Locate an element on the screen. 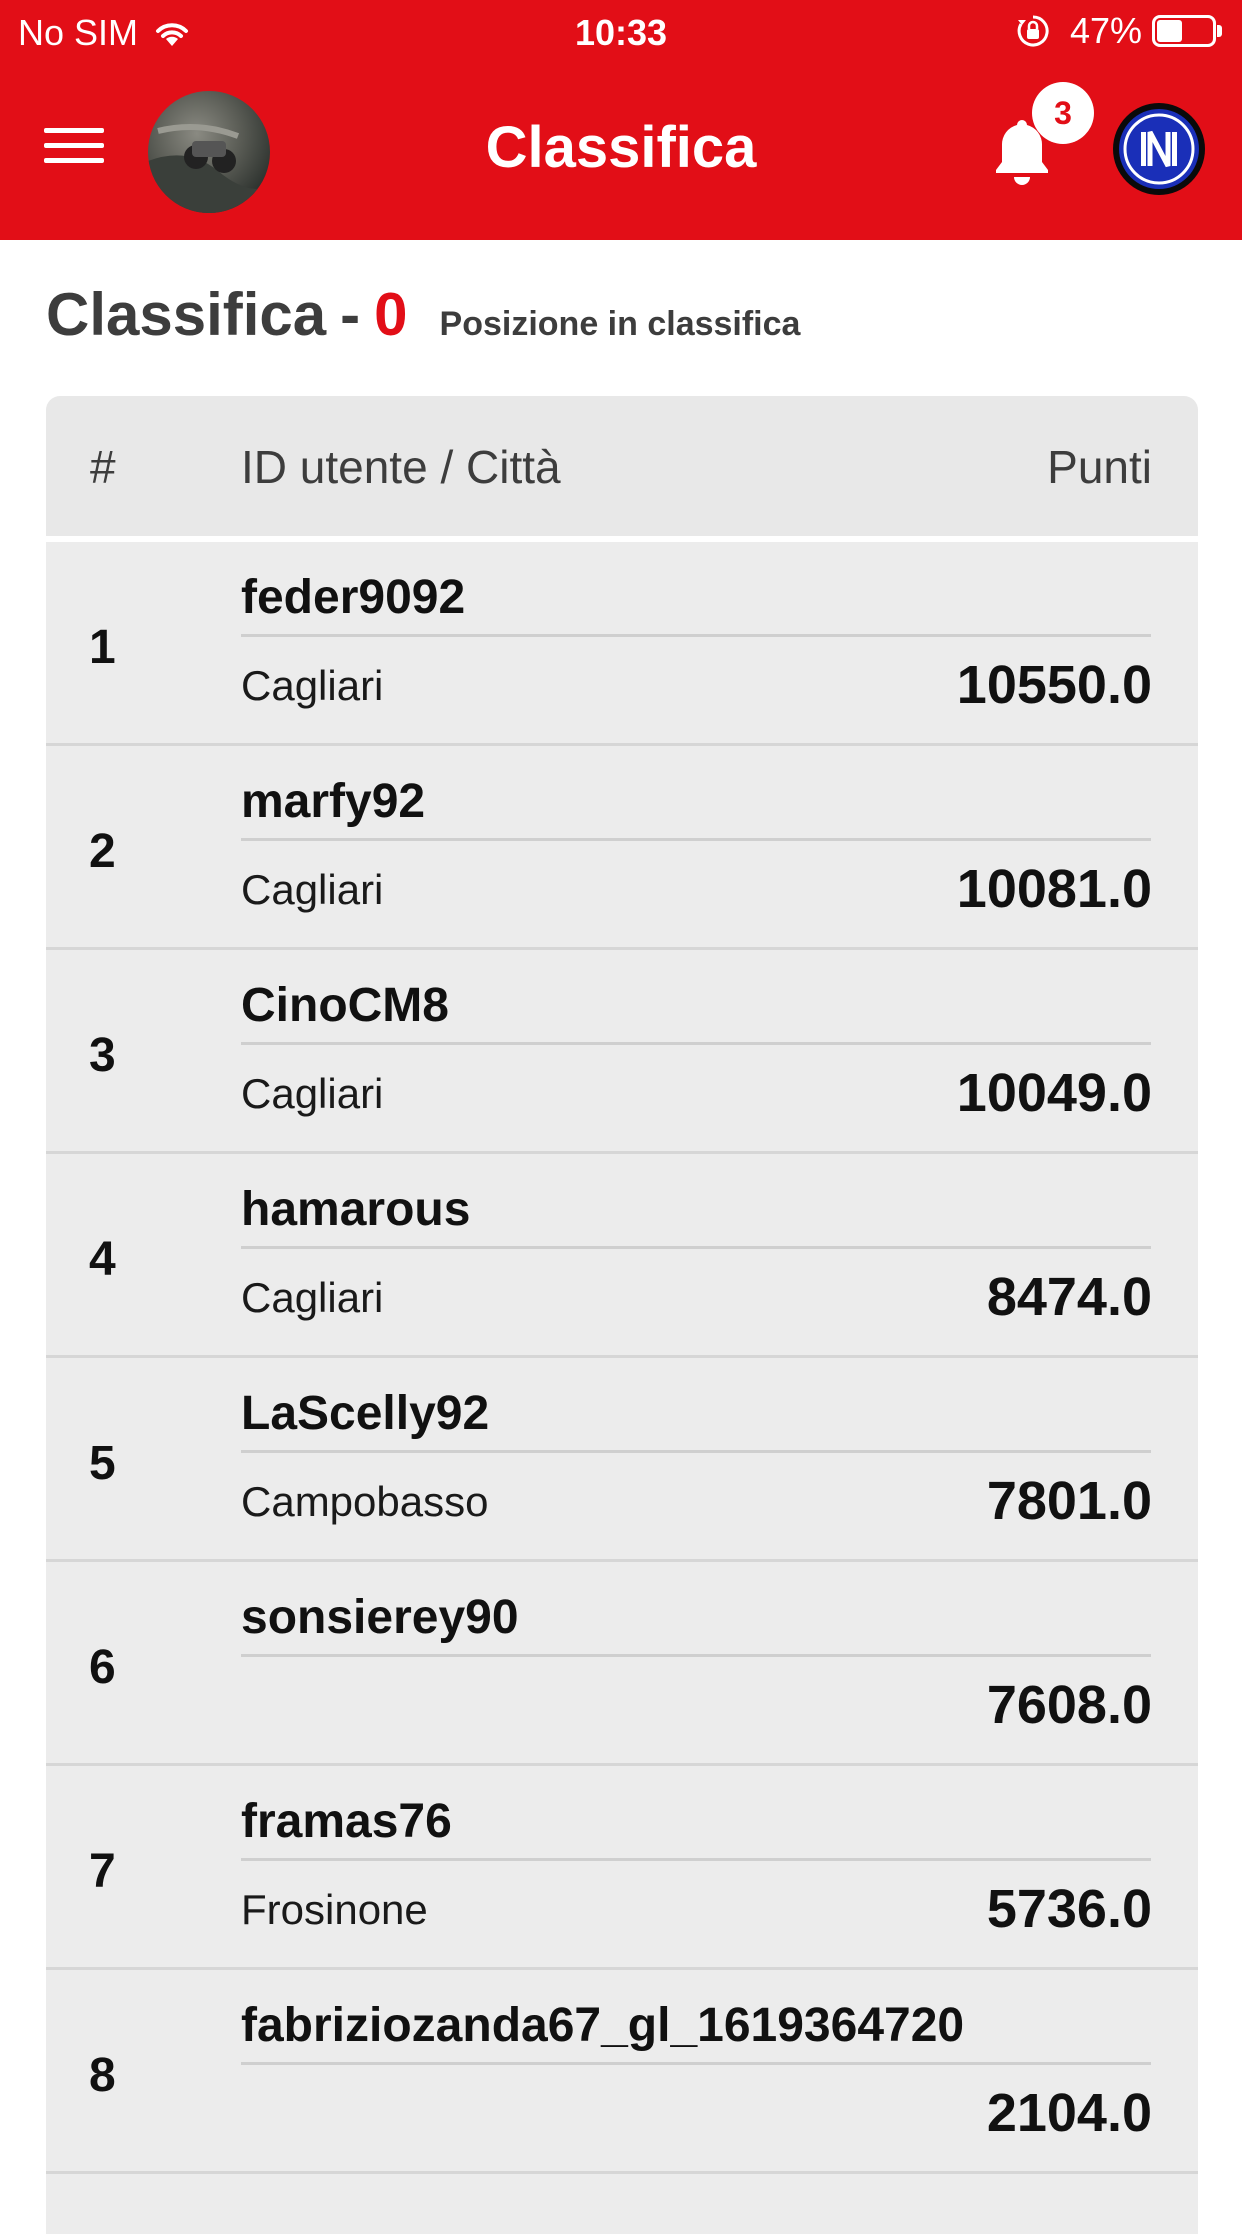  row-username: LaScelly92 is located at coordinates (365, 1413).